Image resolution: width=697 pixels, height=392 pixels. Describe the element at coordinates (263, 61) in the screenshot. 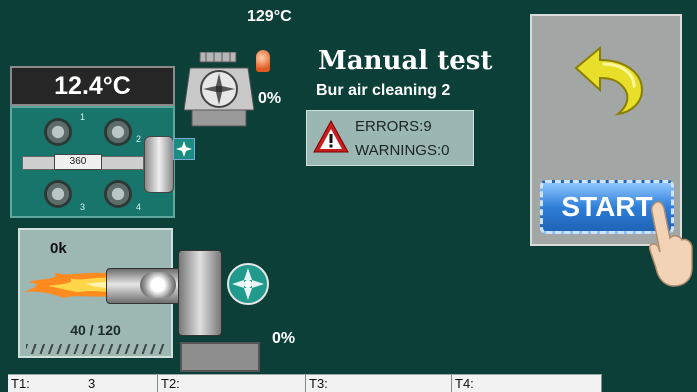

I see `thermometer-bulb-icon` at that location.